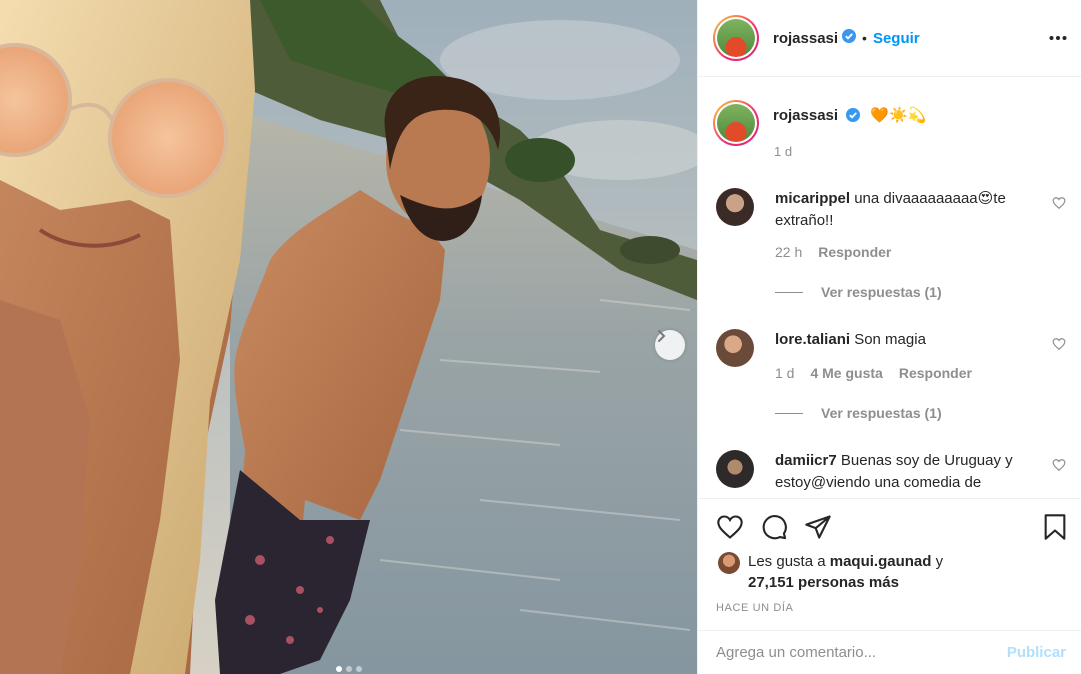 The width and height of the screenshot is (1081, 674). I want to click on likes-user-link: maqui.gaunad, so click(881, 561).